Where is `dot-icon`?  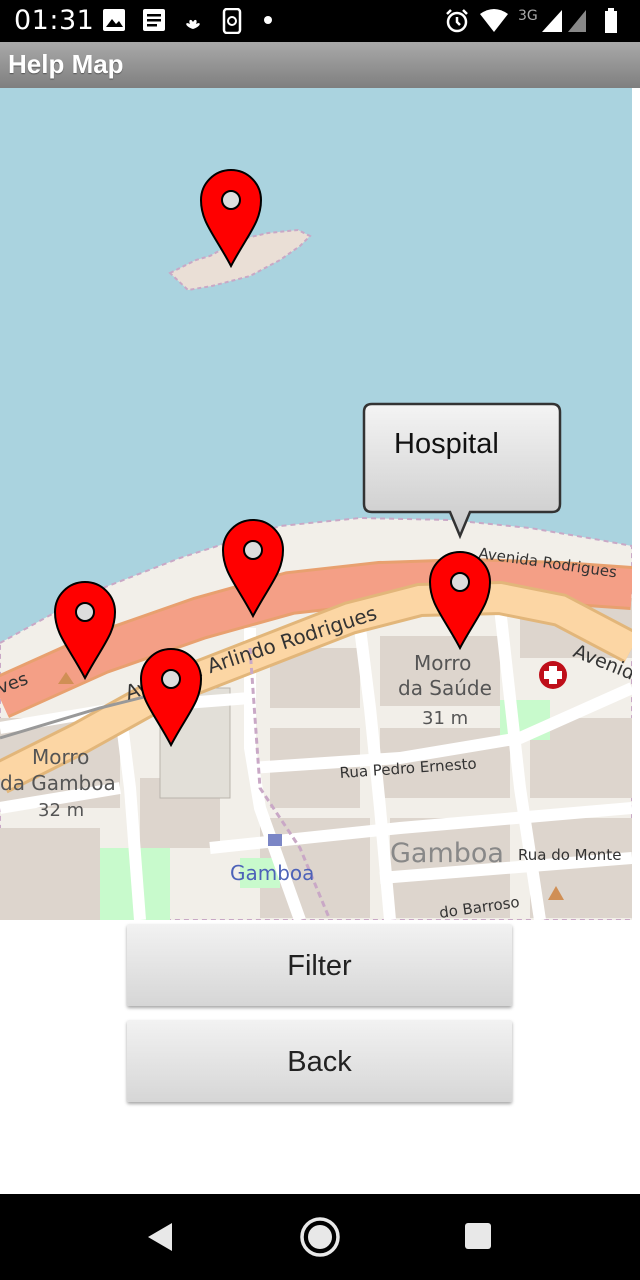
dot-icon is located at coordinates (268, 20).